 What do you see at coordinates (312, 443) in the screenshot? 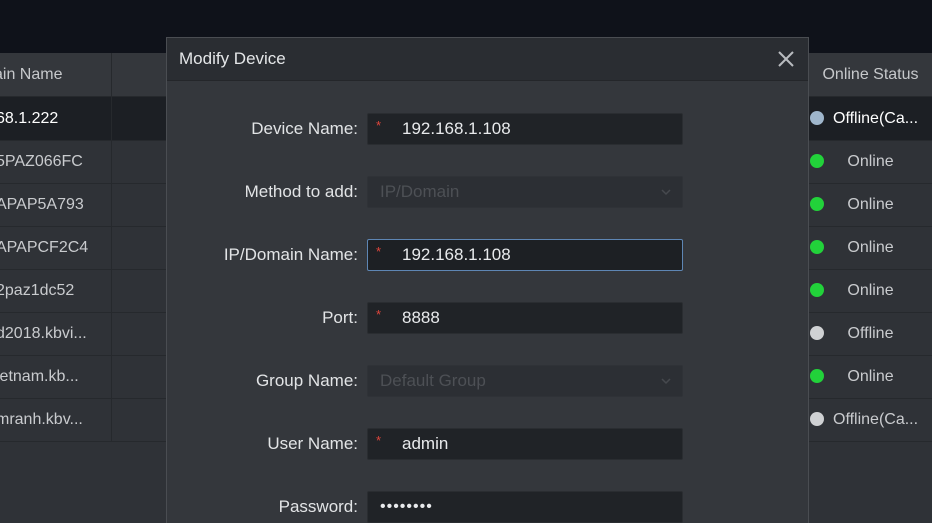
I see `user-name-label: User Name:` at bounding box center [312, 443].